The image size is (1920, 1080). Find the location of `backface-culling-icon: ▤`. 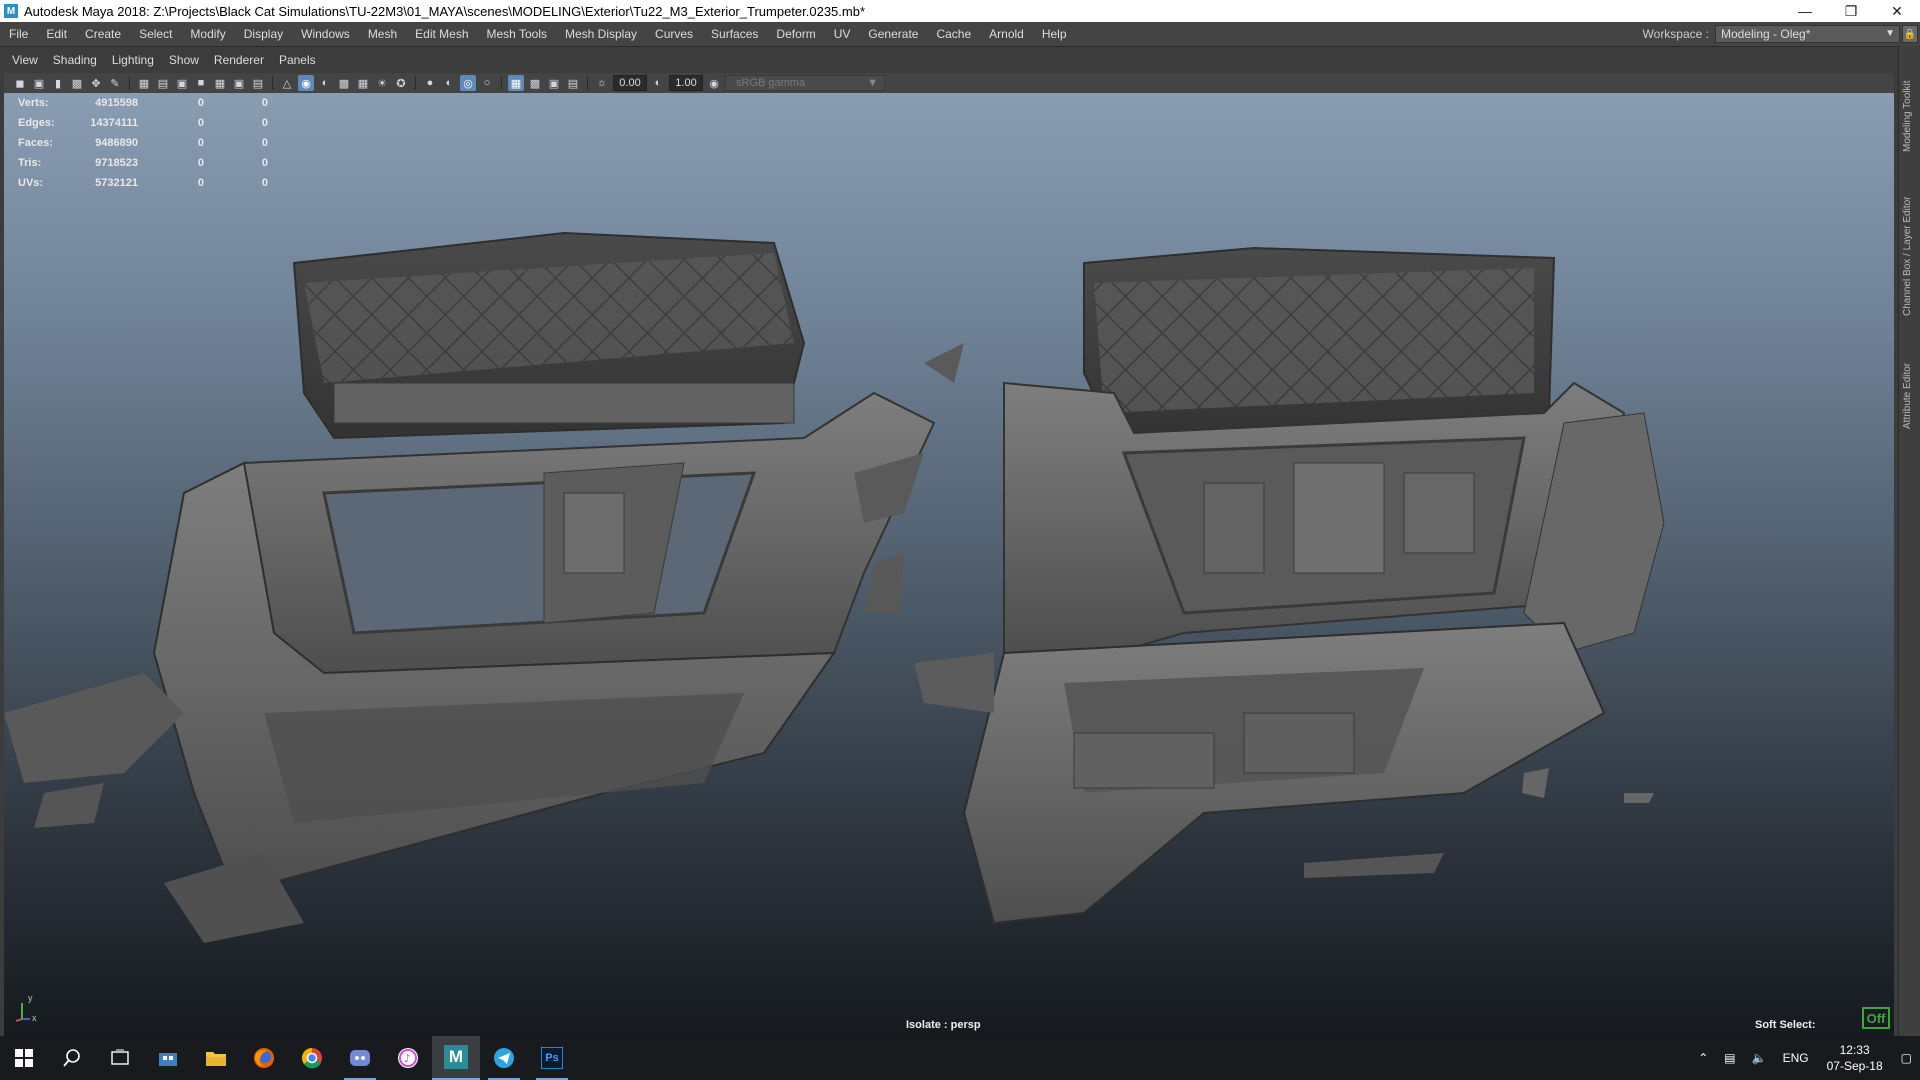

backface-culling-icon: ▤ is located at coordinates (573, 83).